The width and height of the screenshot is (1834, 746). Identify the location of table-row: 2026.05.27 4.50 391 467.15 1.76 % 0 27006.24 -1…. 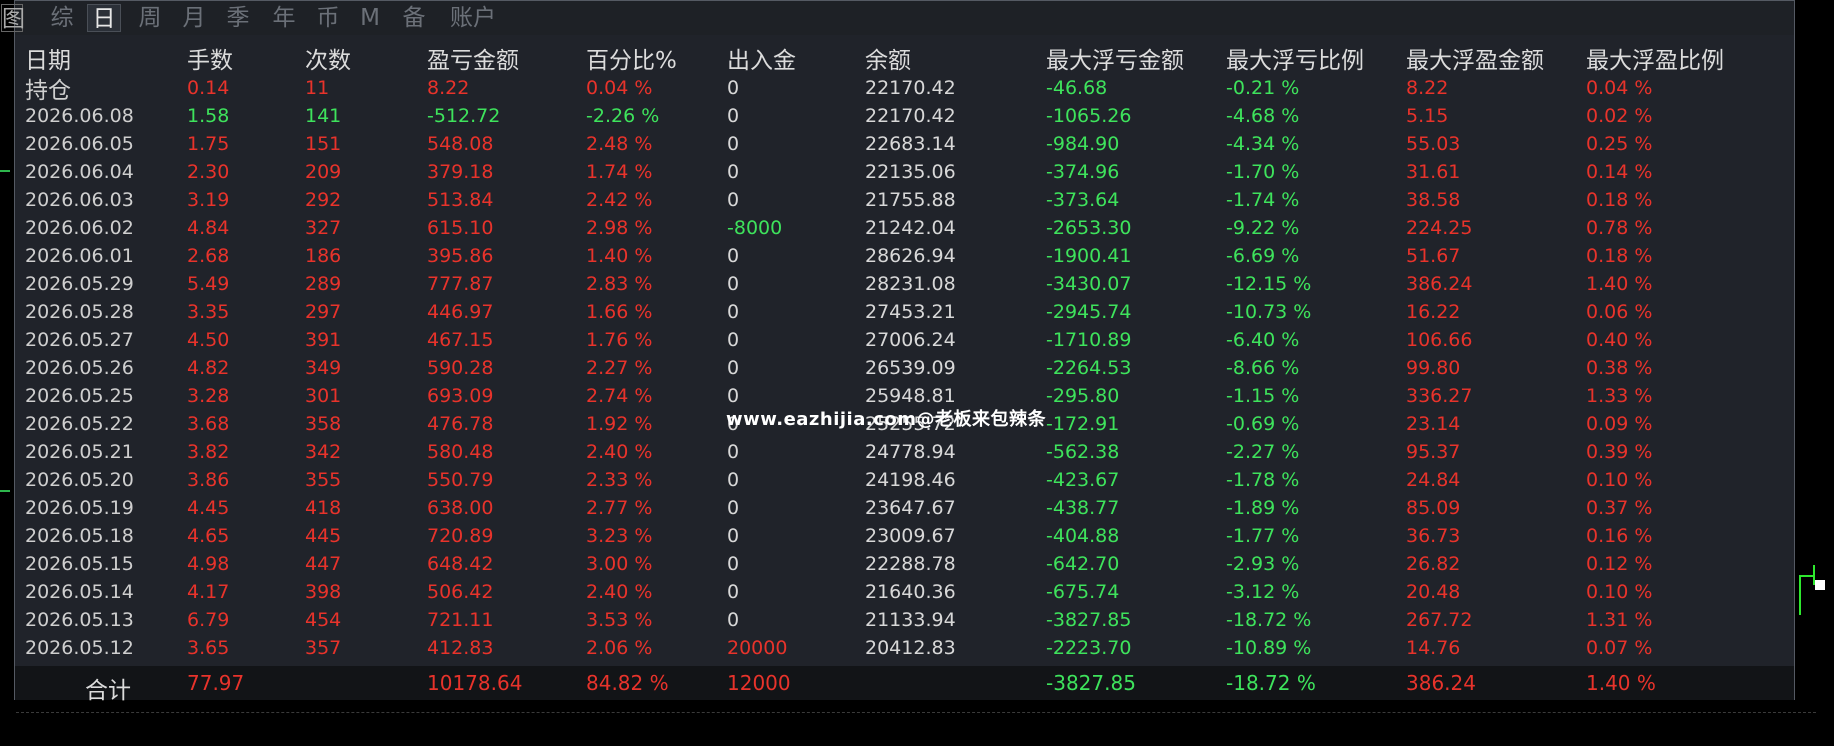
(904, 341).